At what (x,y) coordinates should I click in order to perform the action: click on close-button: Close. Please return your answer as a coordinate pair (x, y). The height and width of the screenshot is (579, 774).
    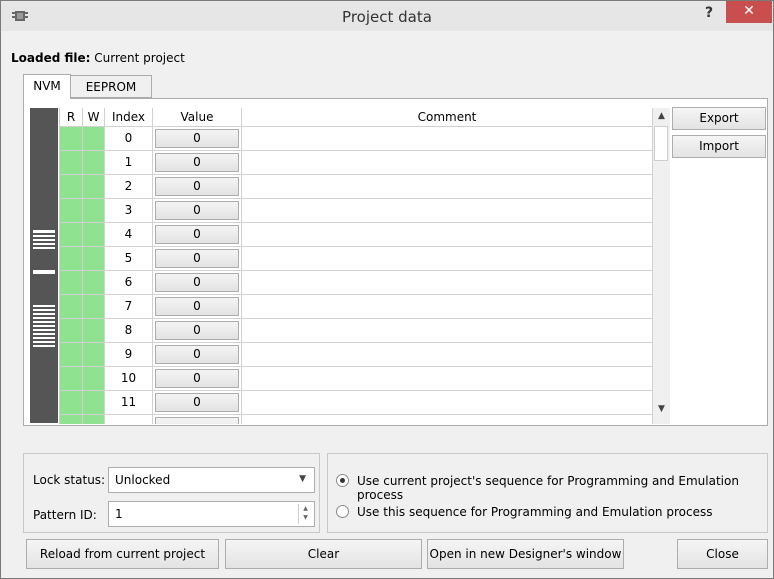
    Looking at the image, I should click on (722, 554).